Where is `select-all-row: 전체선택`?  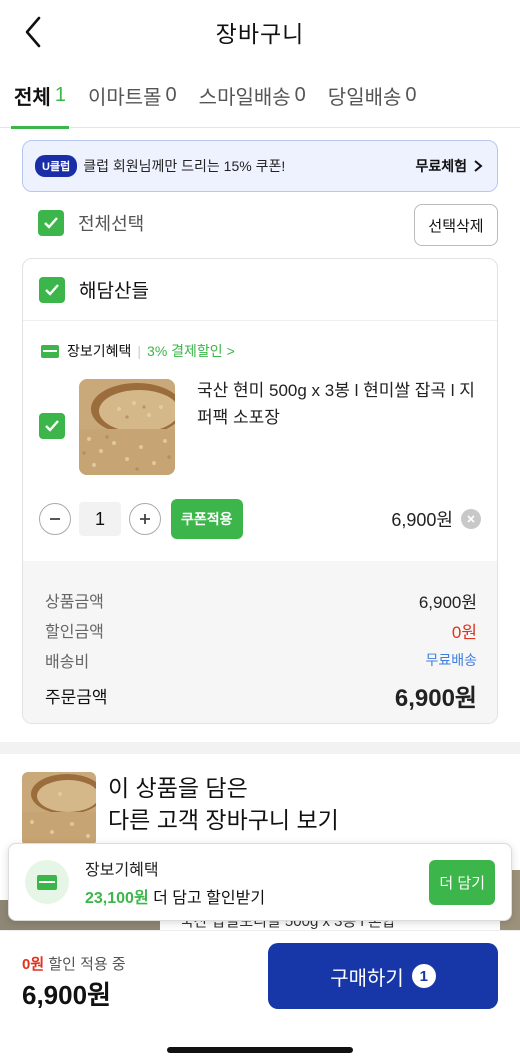
select-all-row: 전체선택 is located at coordinates (91, 223).